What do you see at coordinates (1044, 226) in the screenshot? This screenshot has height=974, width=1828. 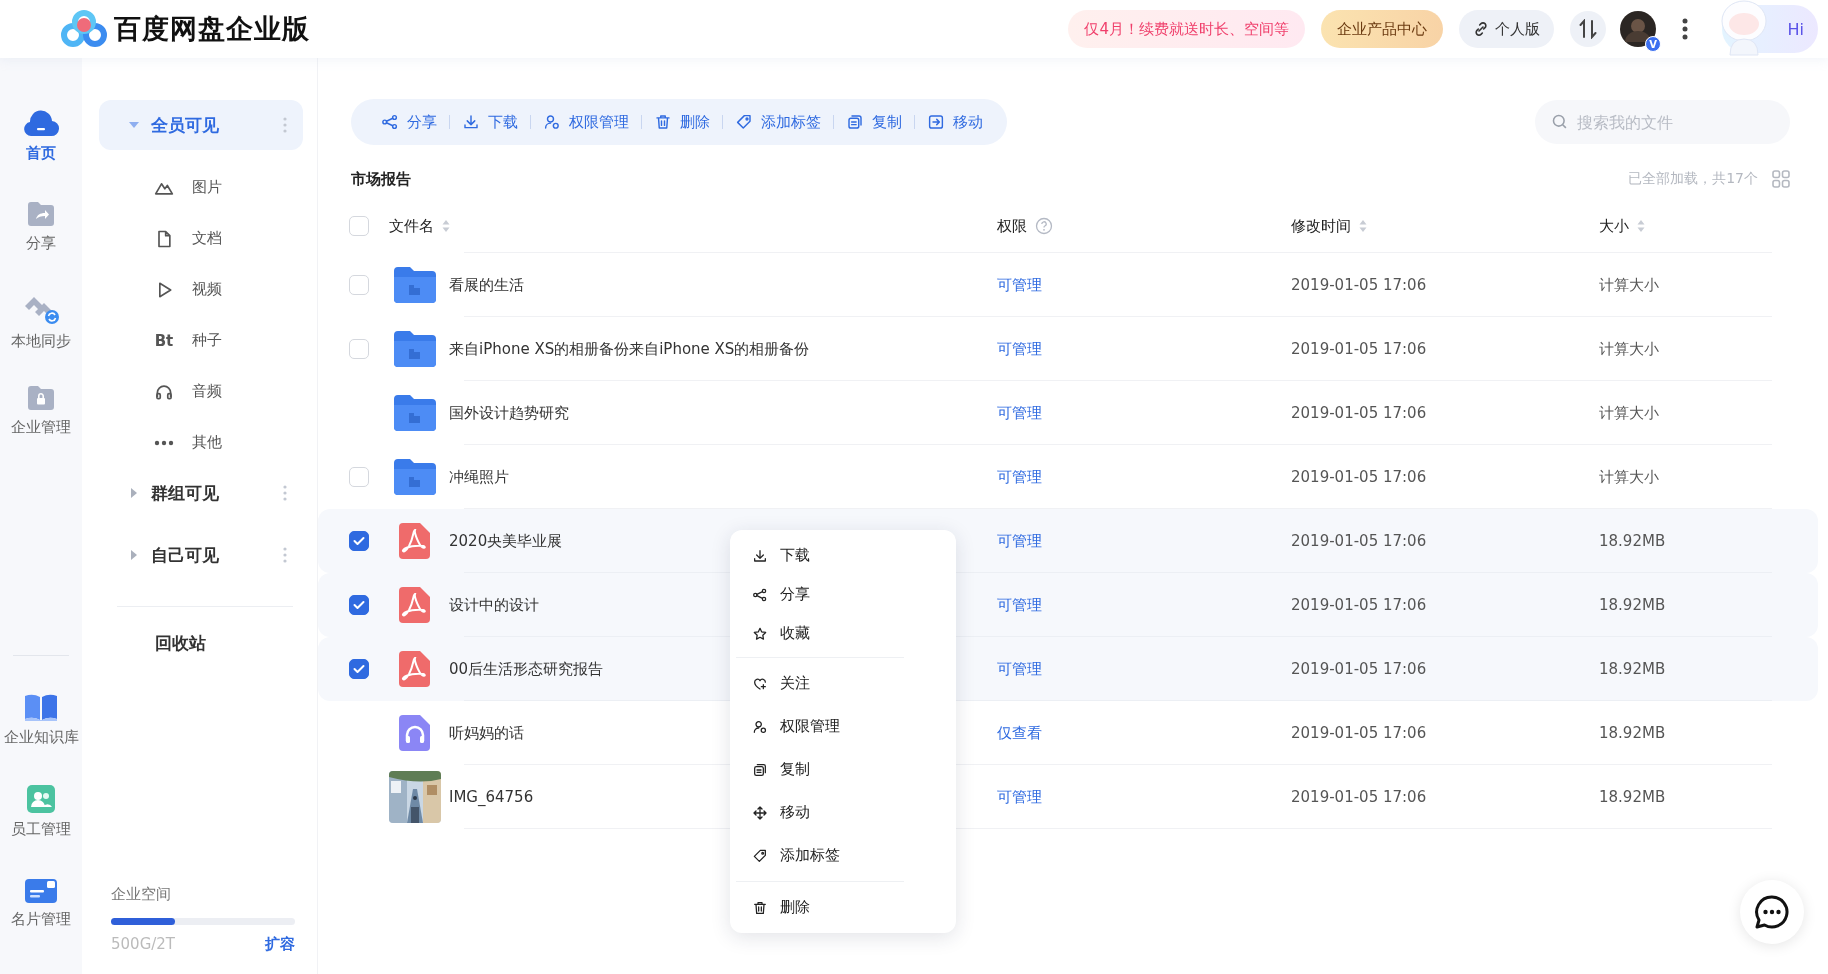 I see `help-icon` at bounding box center [1044, 226].